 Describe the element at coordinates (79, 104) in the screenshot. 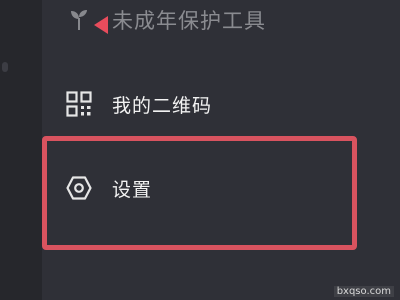

I see `qr-code-icon` at that location.